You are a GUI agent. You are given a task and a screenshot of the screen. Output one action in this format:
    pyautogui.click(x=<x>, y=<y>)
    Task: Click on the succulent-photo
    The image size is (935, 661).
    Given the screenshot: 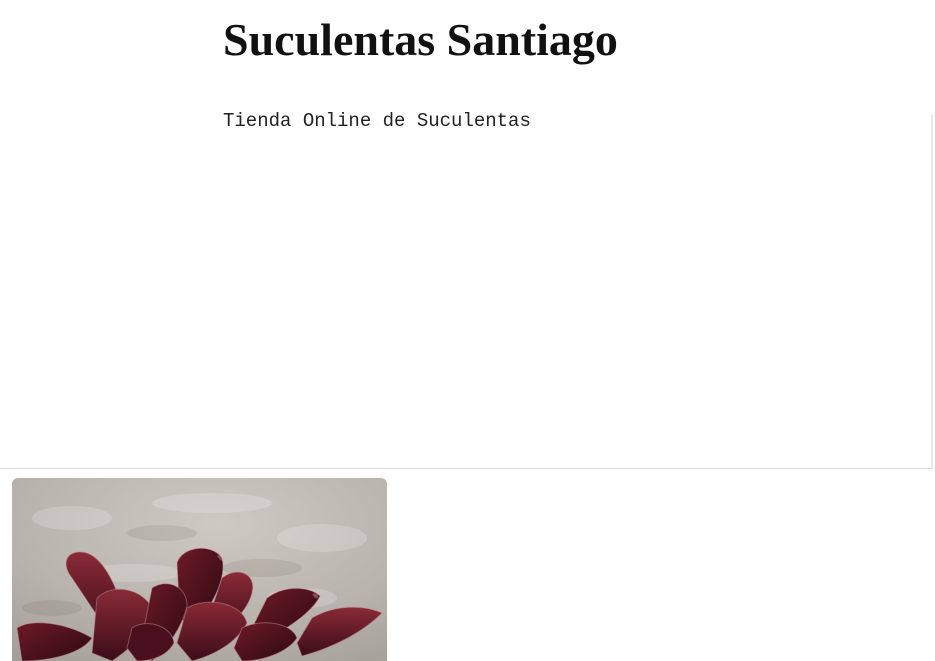 What is the action you would take?
    pyautogui.click(x=199, y=569)
    